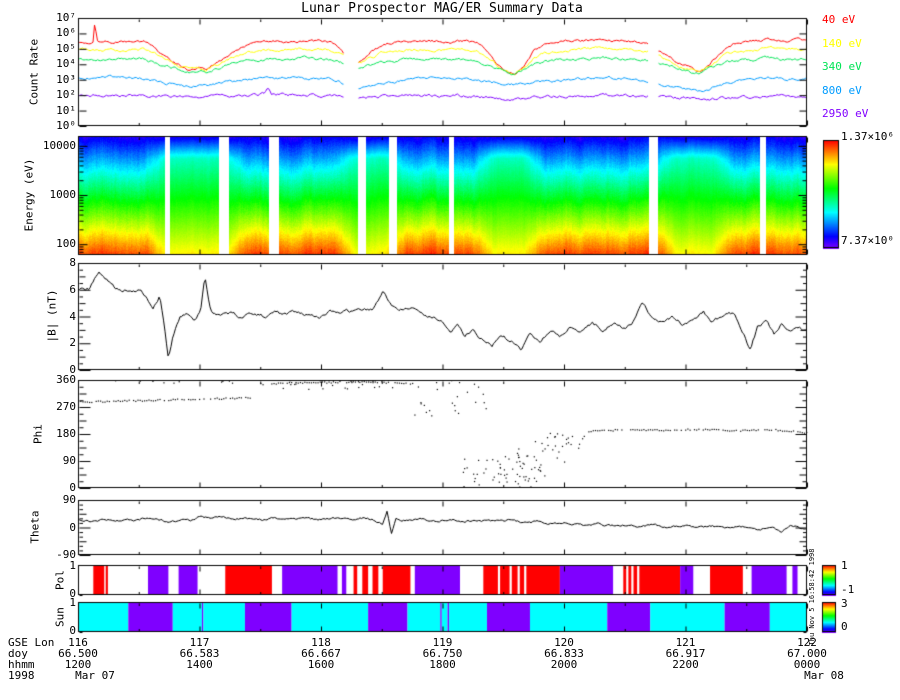 This screenshot has height=700, width=900. What do you see at coordinates (867, 240) in the screenshot?
I see `colorbar-min-label: 7.37×10⁰` at bounding box center [867, 240].